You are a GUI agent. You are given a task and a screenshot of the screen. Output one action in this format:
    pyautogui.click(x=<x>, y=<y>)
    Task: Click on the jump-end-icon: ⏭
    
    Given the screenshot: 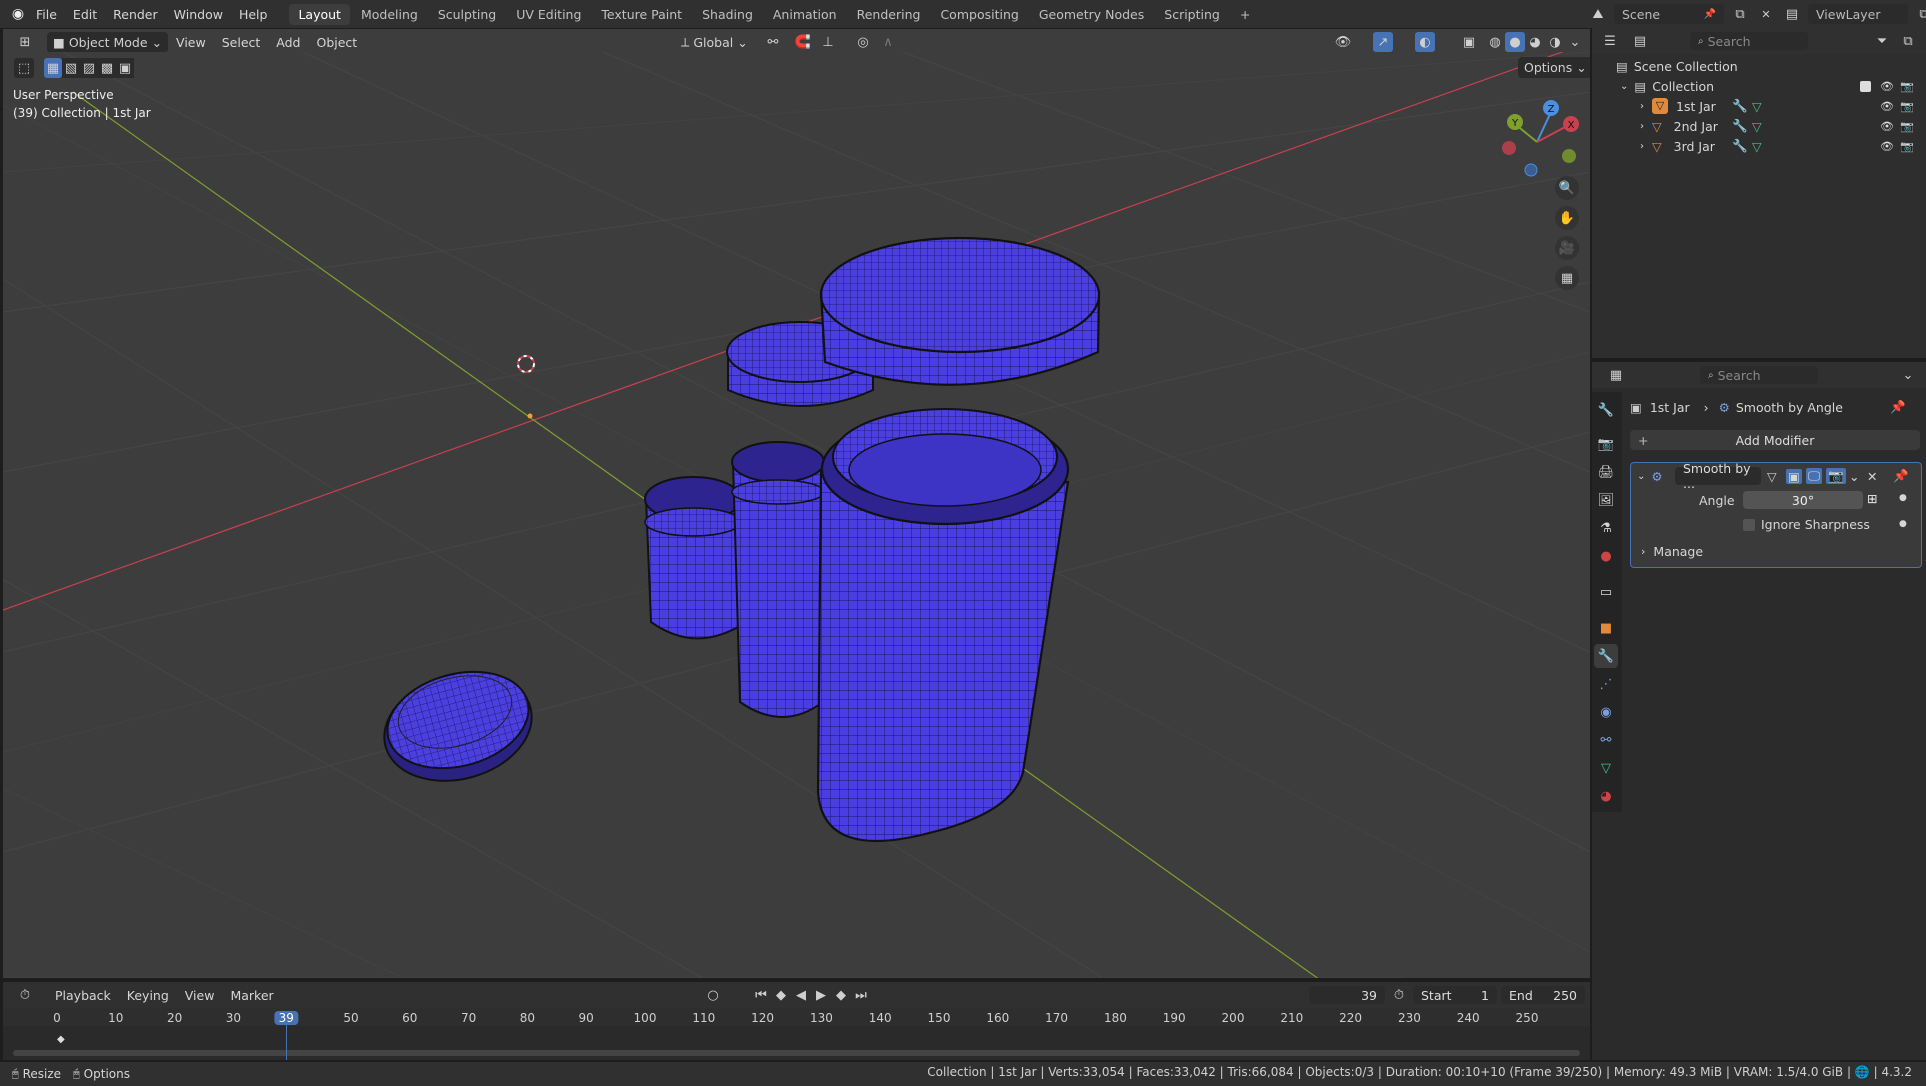 What is the action you would take?
    pyautogui.click(x=861, y=995)
    